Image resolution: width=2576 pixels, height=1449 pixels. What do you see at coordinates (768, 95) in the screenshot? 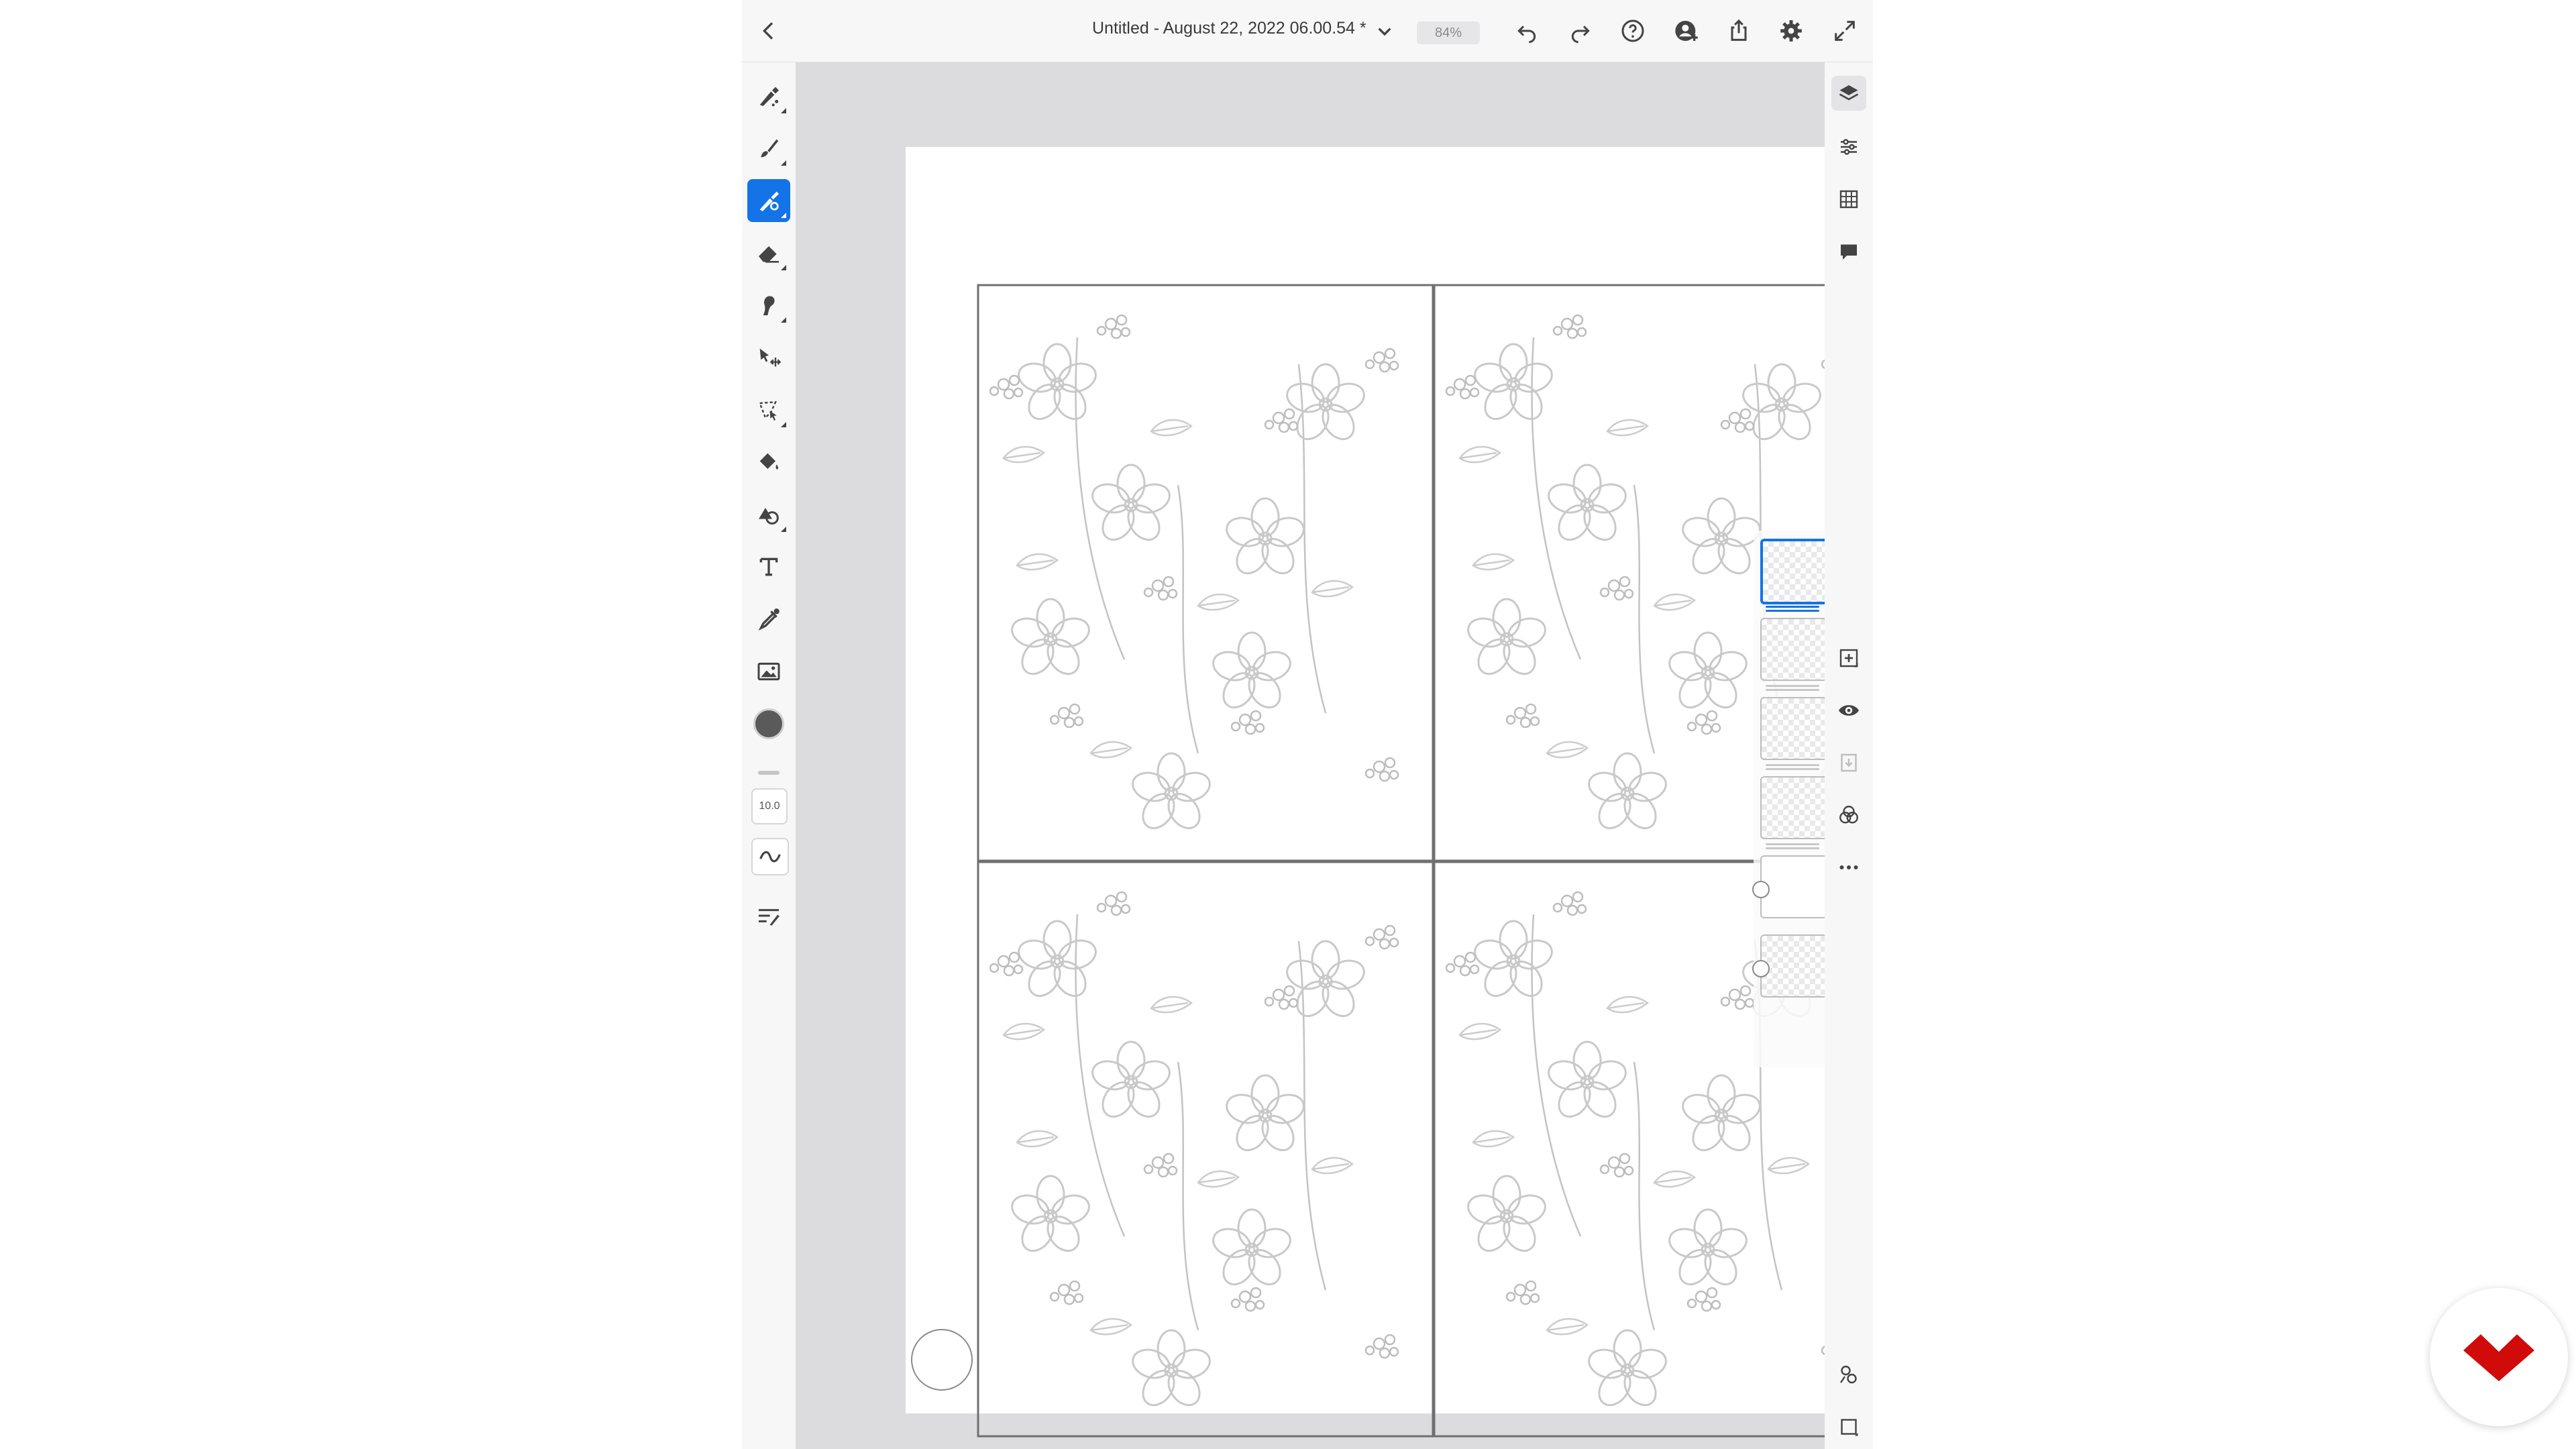
I see `pixel-brush-tool` at bounding box center [768, 95].